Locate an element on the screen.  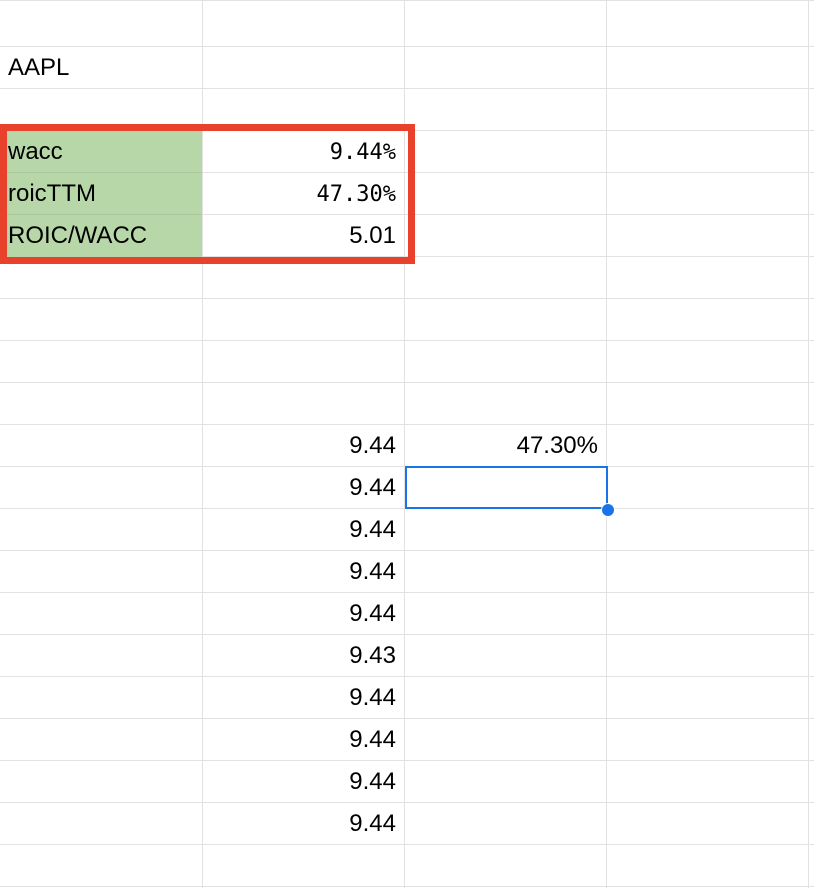
metric-value-wacc: 9.44% is located at coordinates (303, 152).